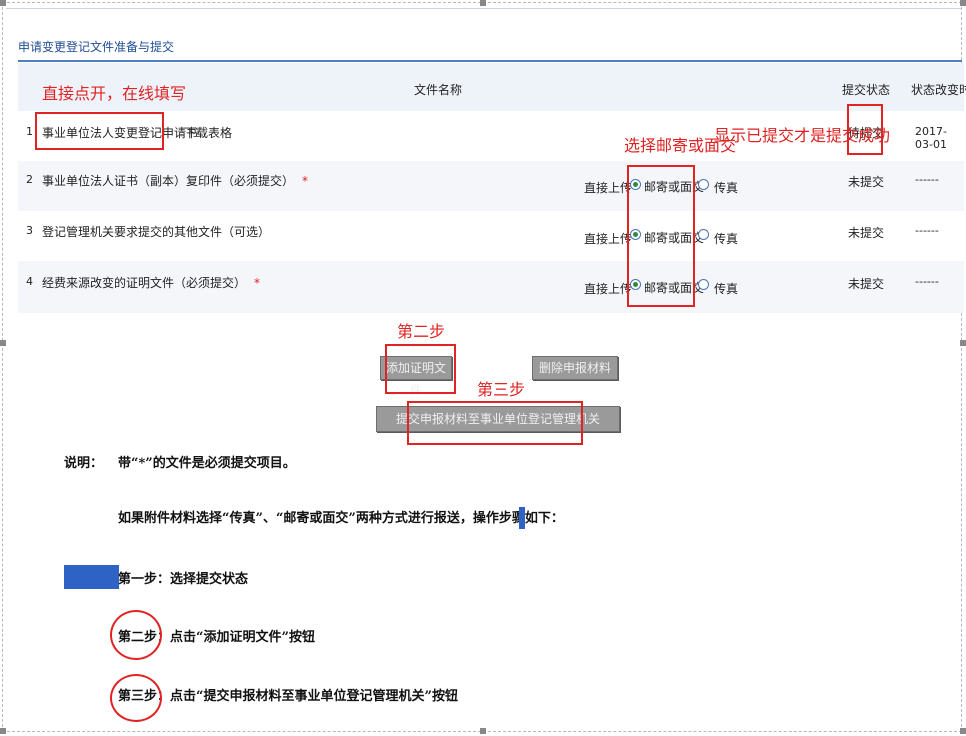  Describe the element at coordinates (3, 731) in the screenshot. I see `resize-handle-bl` at that location.